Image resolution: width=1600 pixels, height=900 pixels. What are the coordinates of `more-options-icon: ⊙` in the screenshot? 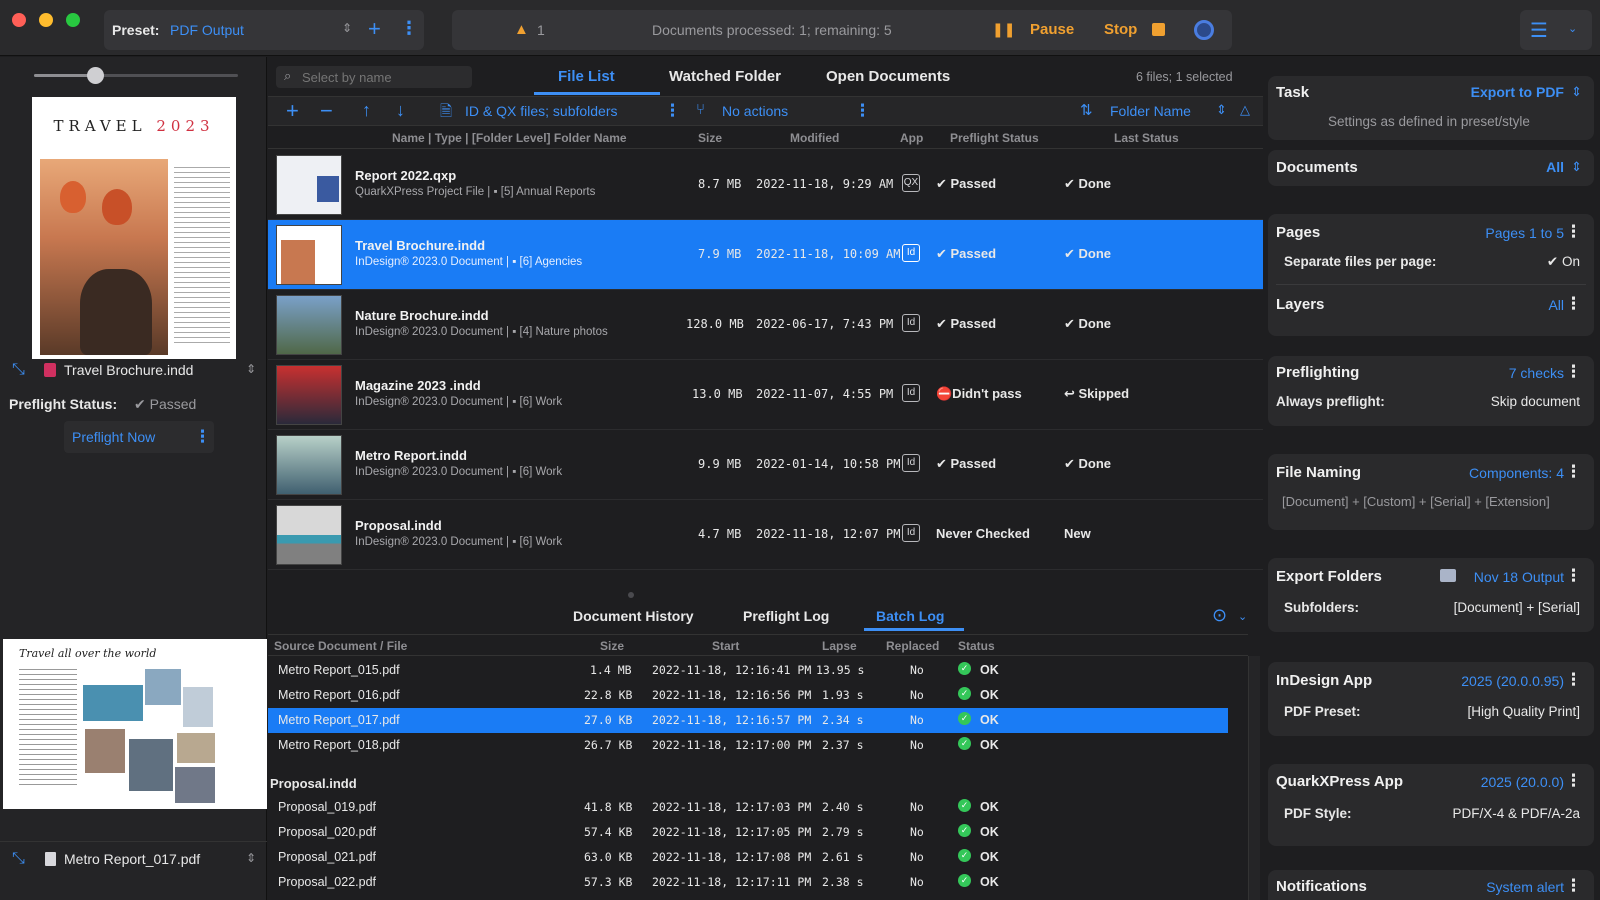 It's located at (1219, 615).